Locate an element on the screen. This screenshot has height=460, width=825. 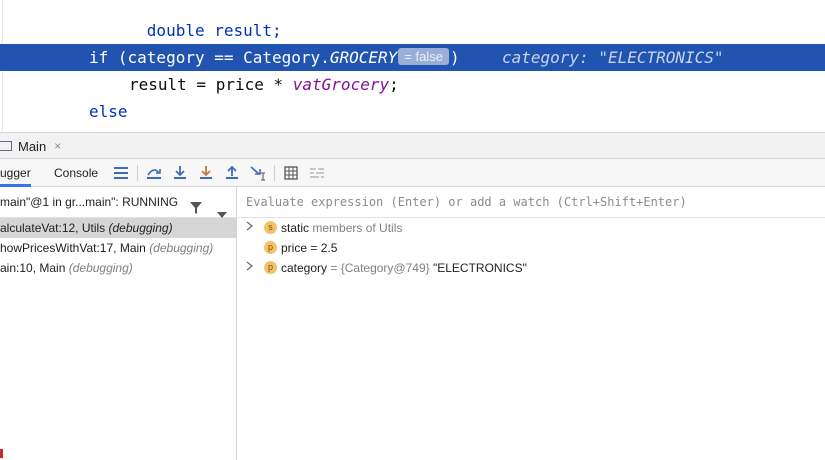
run-window-icon is located at coordinates (6, 146).